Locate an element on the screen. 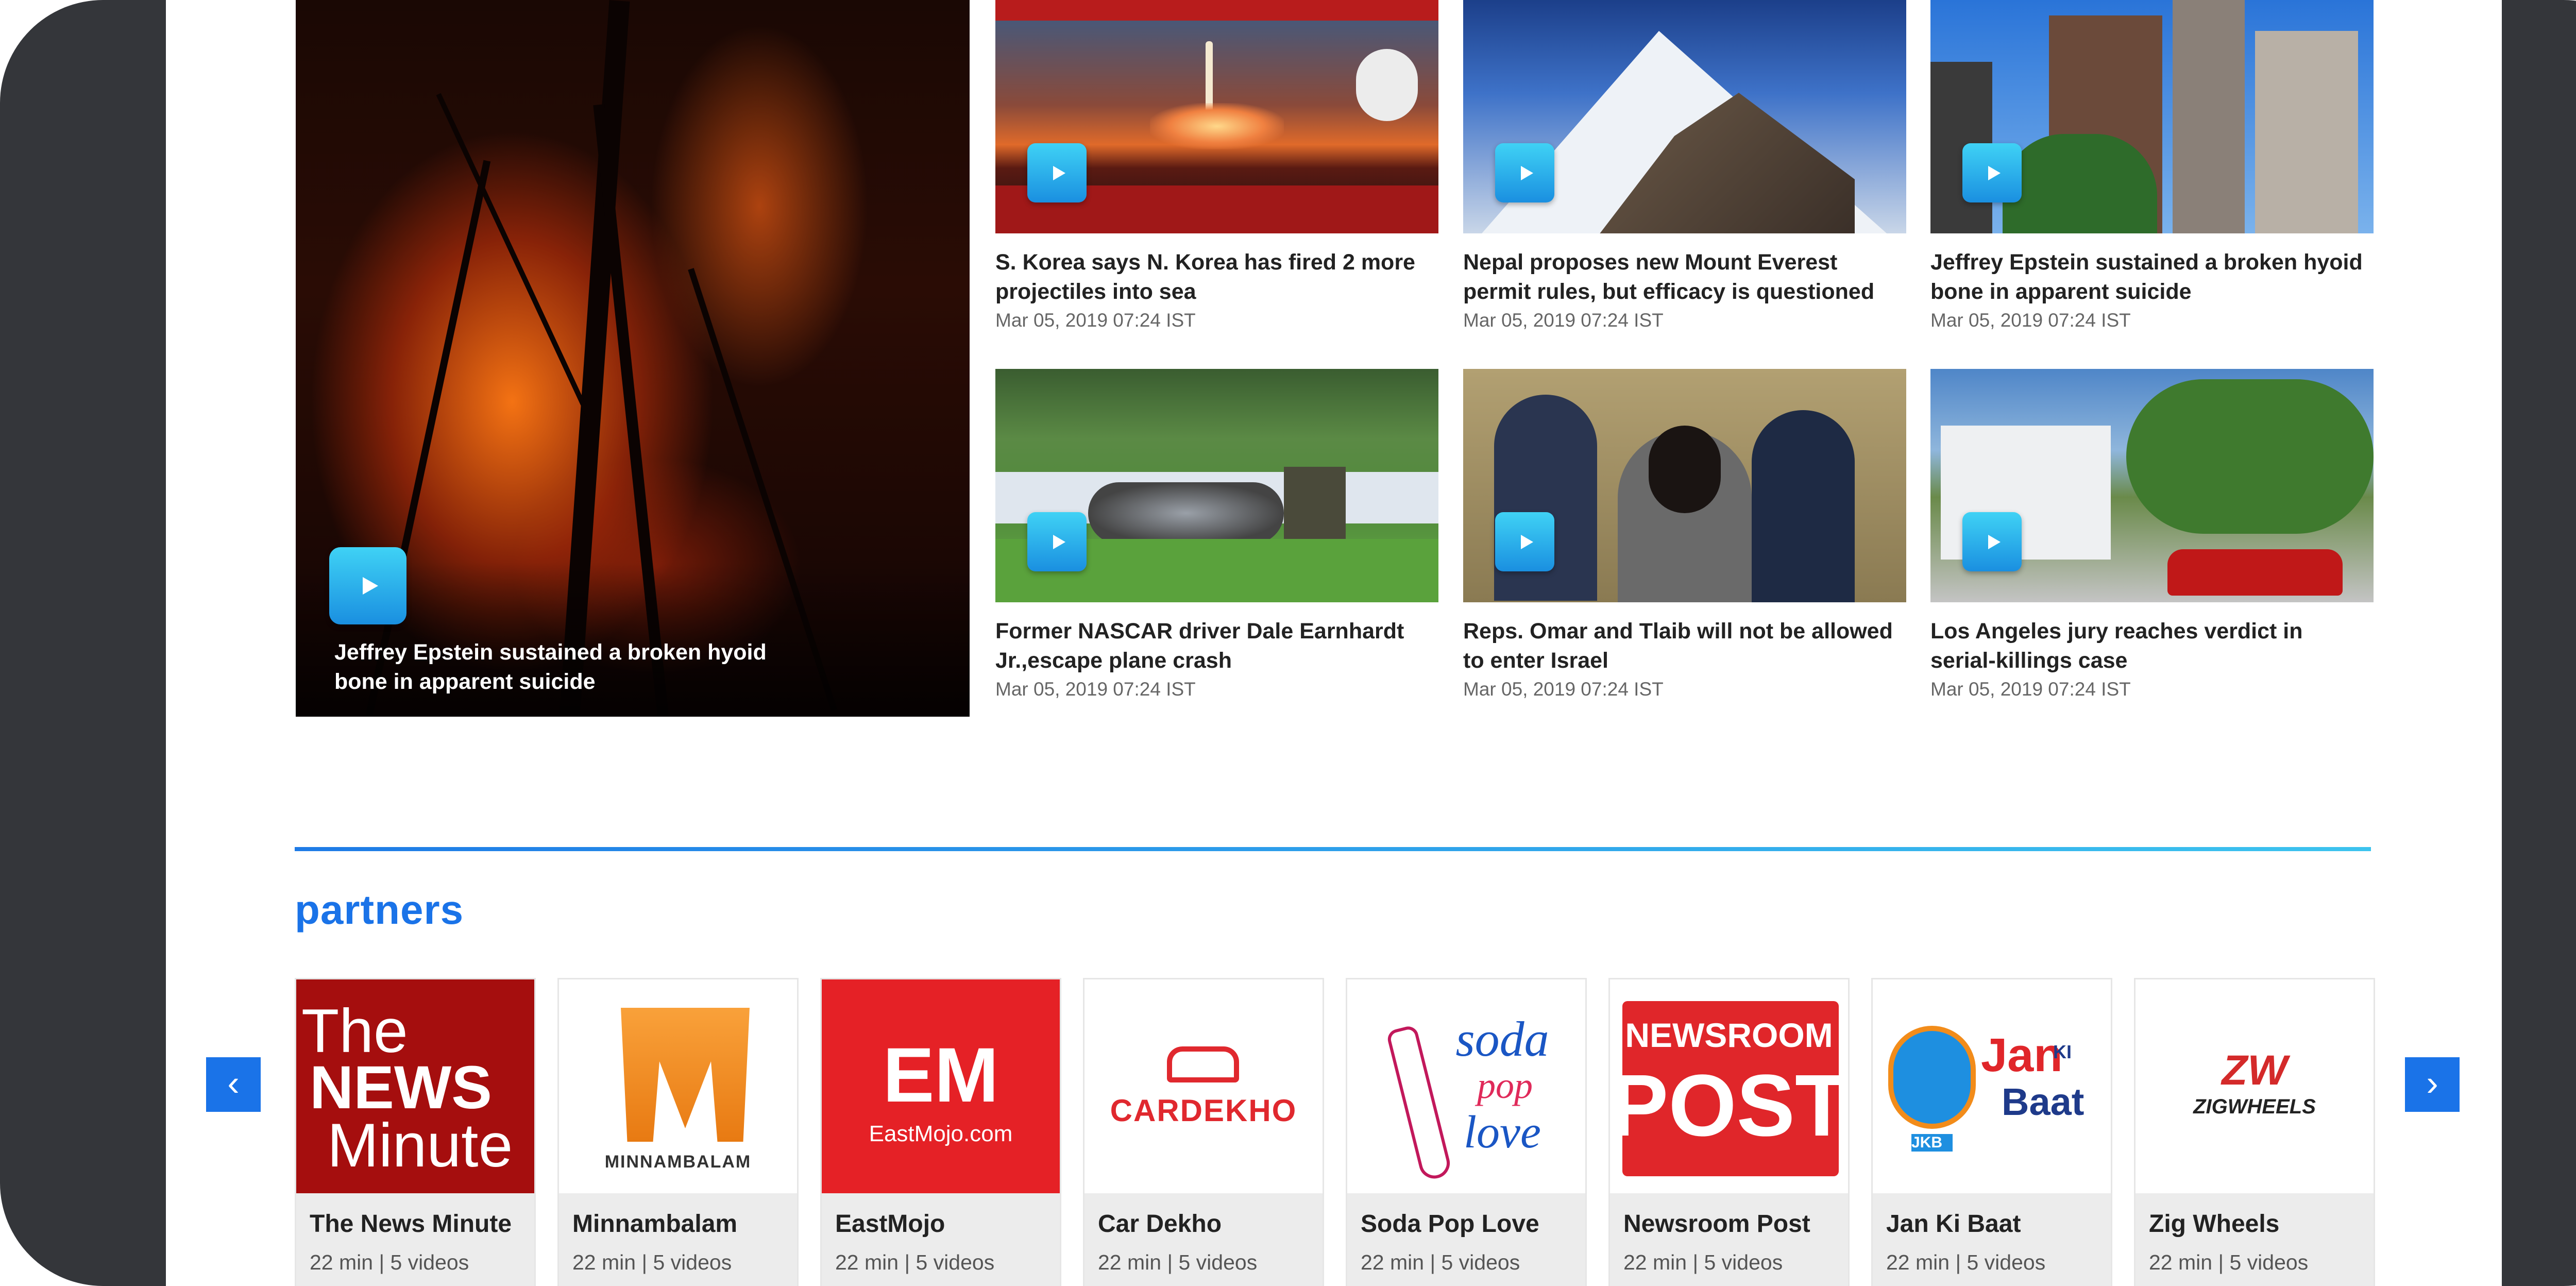 The height and width of the screenshot is (1286, 2576). partner-logo: soda pop love is located at coordinates (1466, 1086).